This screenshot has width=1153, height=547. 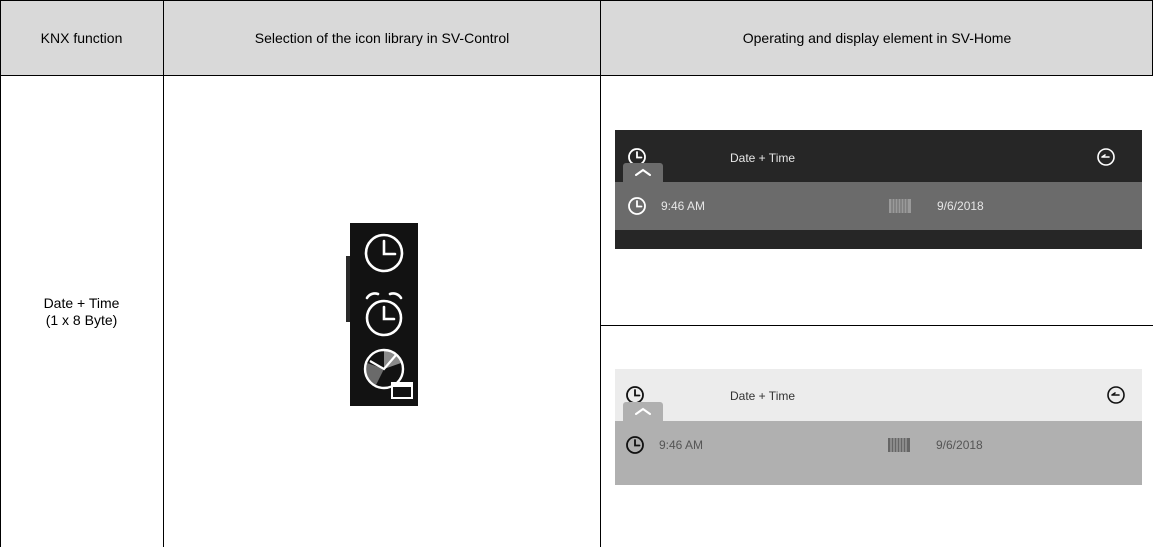 I want to click on function-size: (1 x 8 Byte), so click(x=81, y=320).